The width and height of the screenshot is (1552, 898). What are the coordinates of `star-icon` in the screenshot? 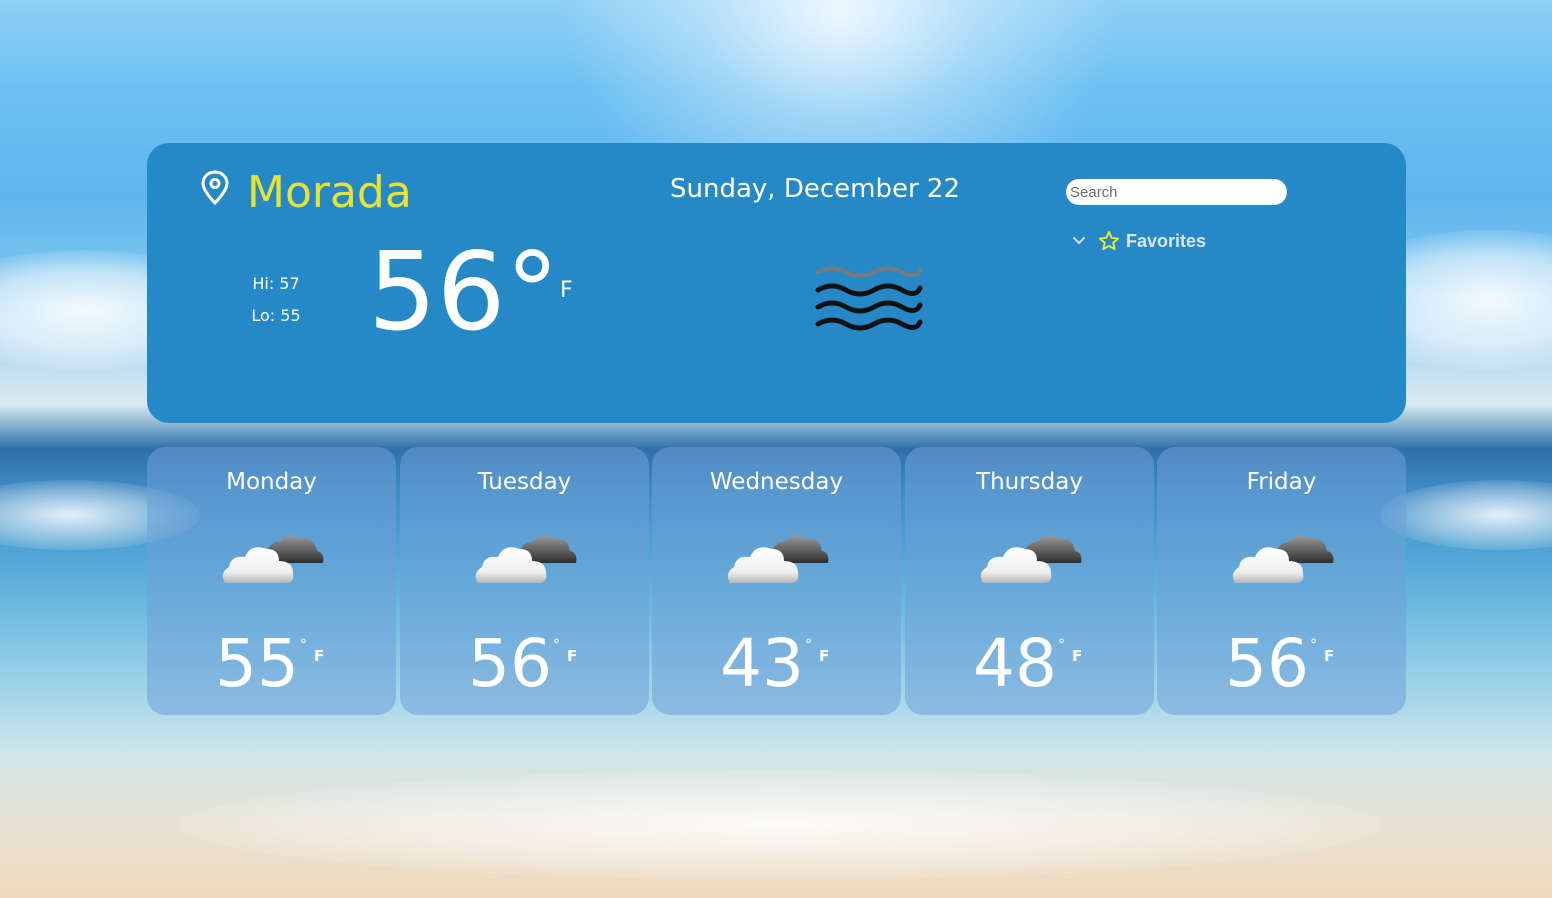 It's located at (1109, 241).